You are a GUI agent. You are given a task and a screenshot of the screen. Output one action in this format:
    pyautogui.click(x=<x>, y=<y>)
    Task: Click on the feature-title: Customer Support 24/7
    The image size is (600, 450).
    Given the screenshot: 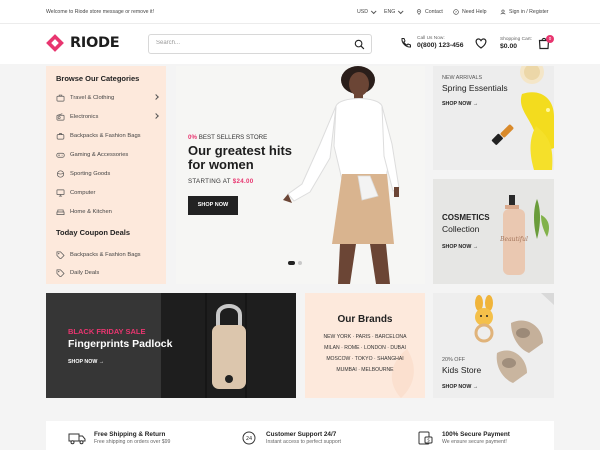 What is the action you would take?
    pyautogui.click(x=301, y=434)
    